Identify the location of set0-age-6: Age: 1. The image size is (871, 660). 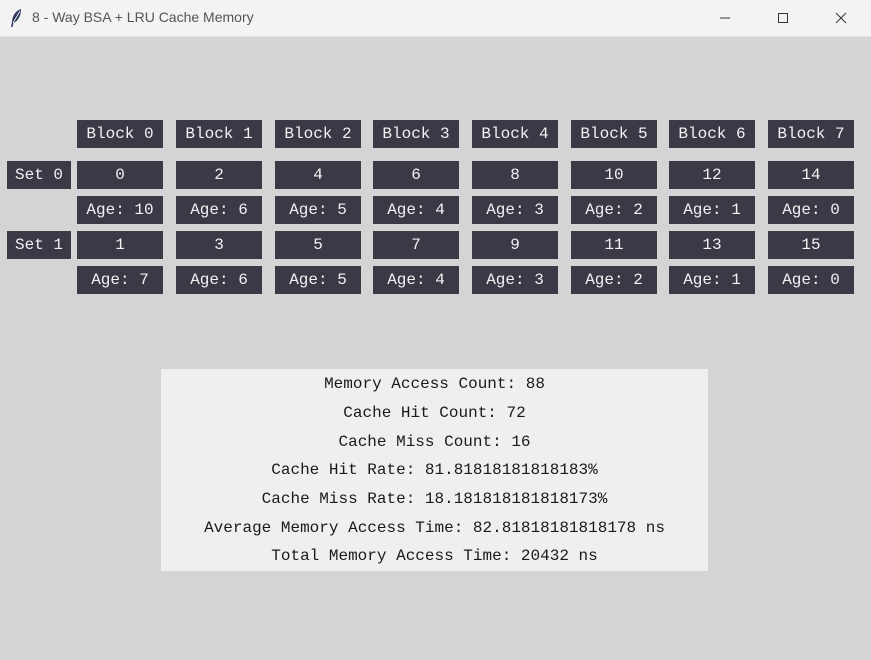
(712, 210).